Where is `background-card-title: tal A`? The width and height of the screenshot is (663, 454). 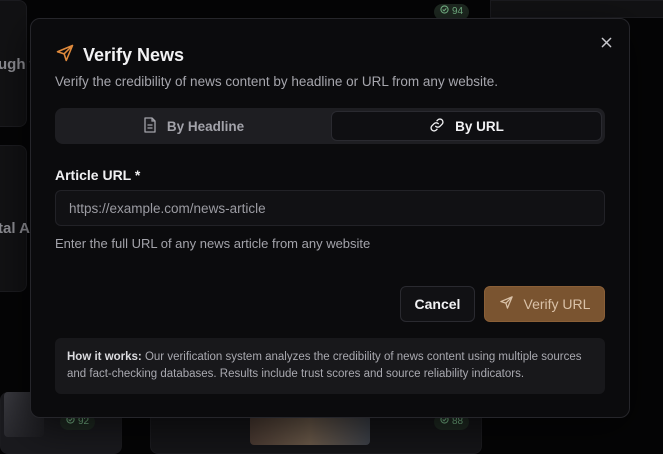
background-card-title: tal A is located at coordinates (15, 228).